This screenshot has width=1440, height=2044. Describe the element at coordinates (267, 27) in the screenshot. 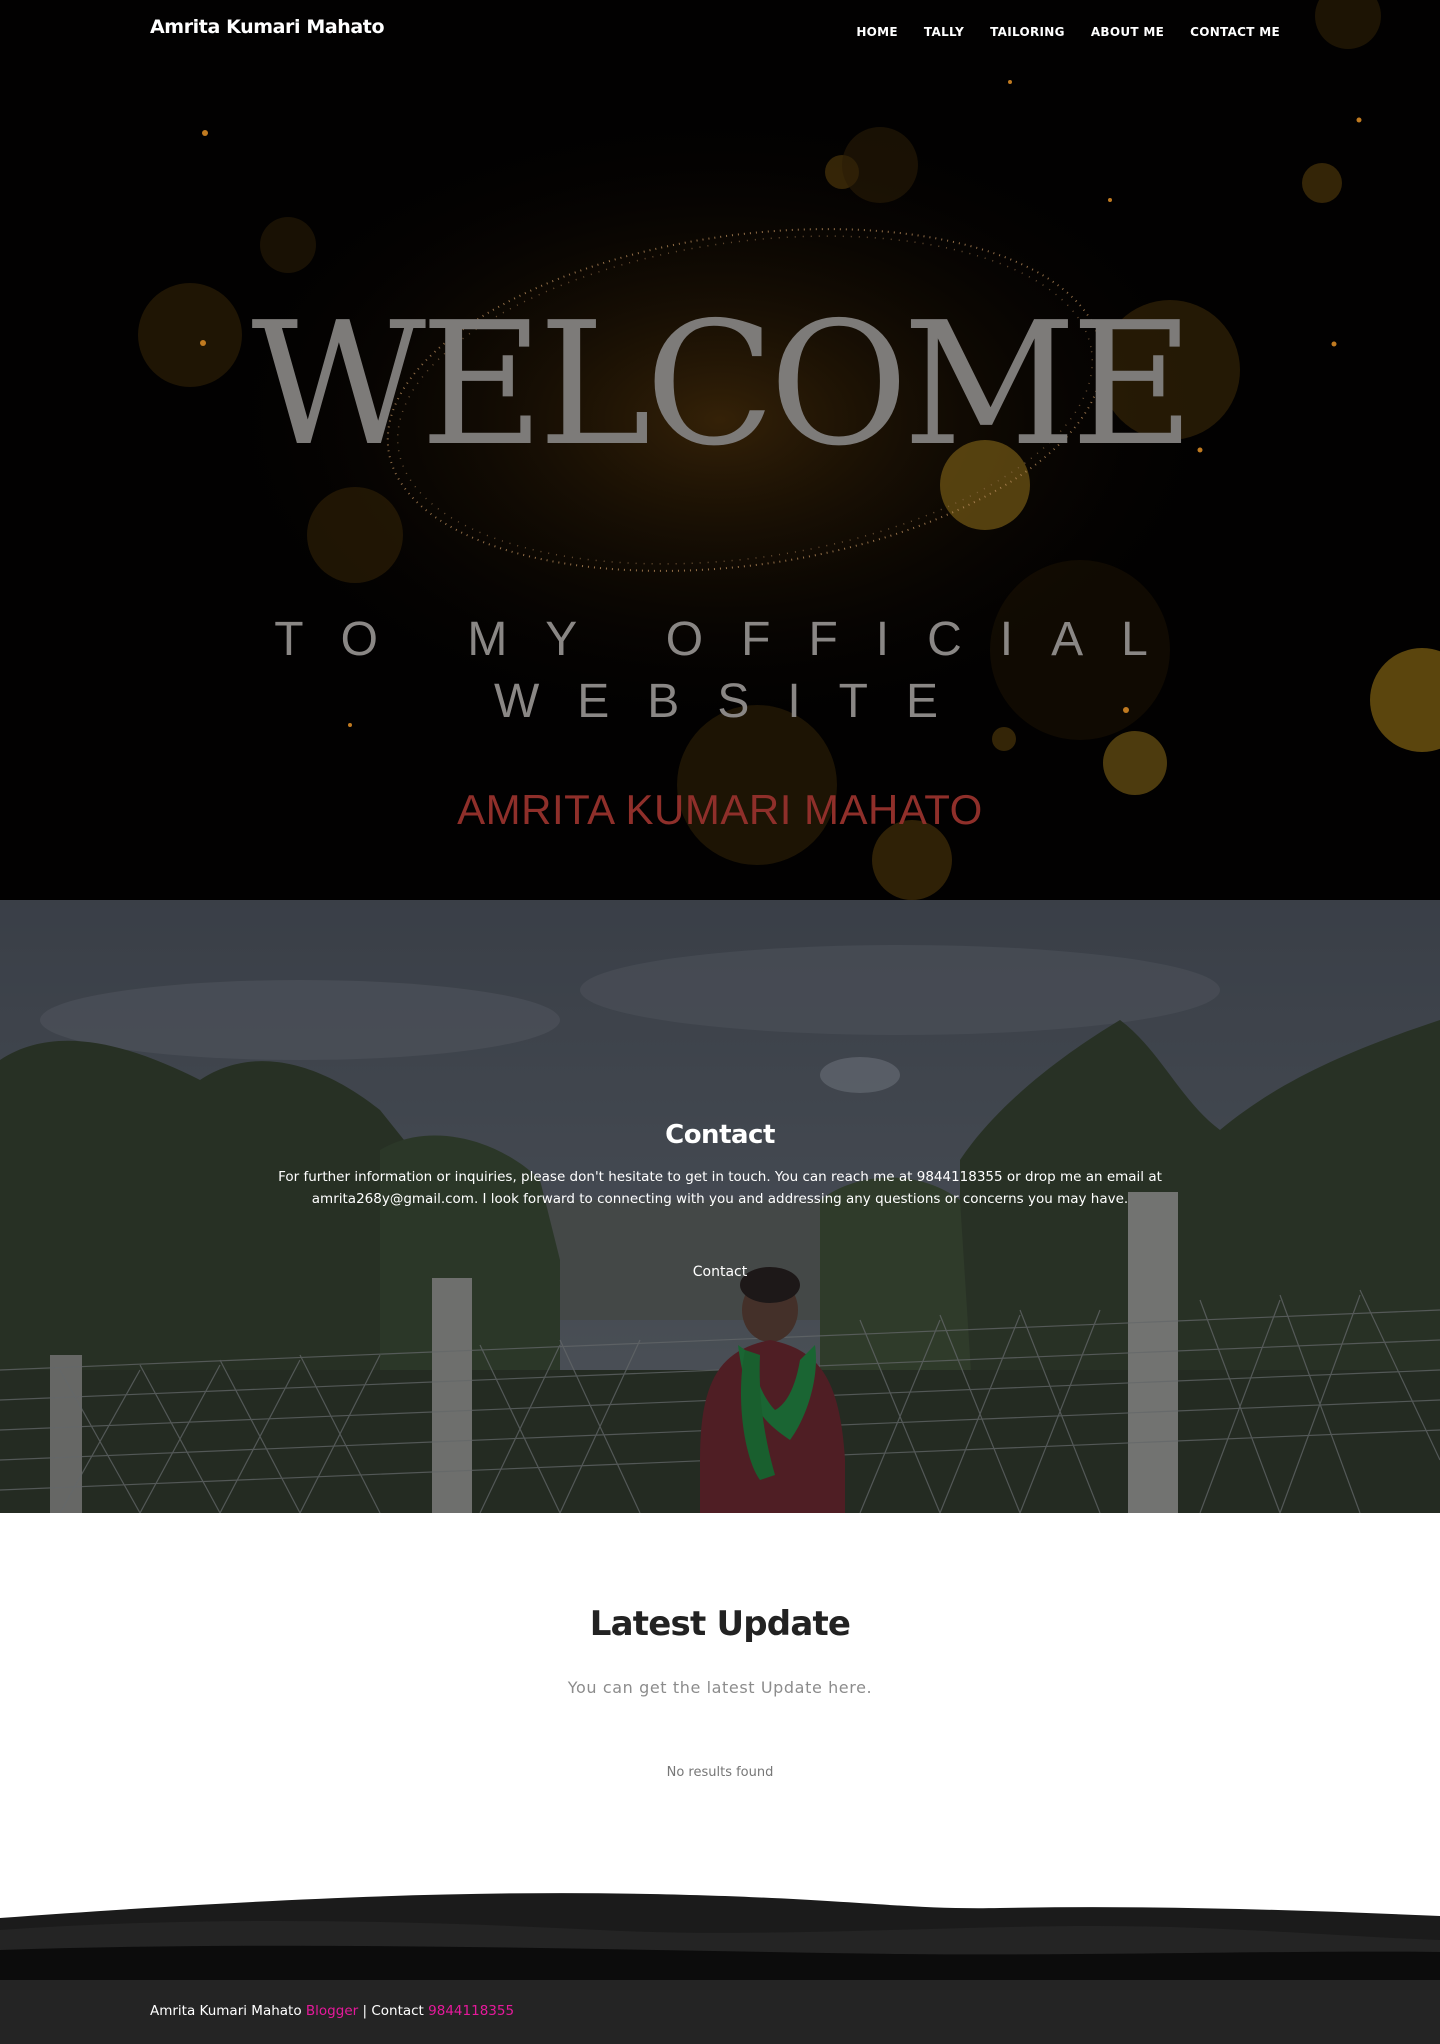

I see `site-brand: Amrita Kumari Mahato` at that location.